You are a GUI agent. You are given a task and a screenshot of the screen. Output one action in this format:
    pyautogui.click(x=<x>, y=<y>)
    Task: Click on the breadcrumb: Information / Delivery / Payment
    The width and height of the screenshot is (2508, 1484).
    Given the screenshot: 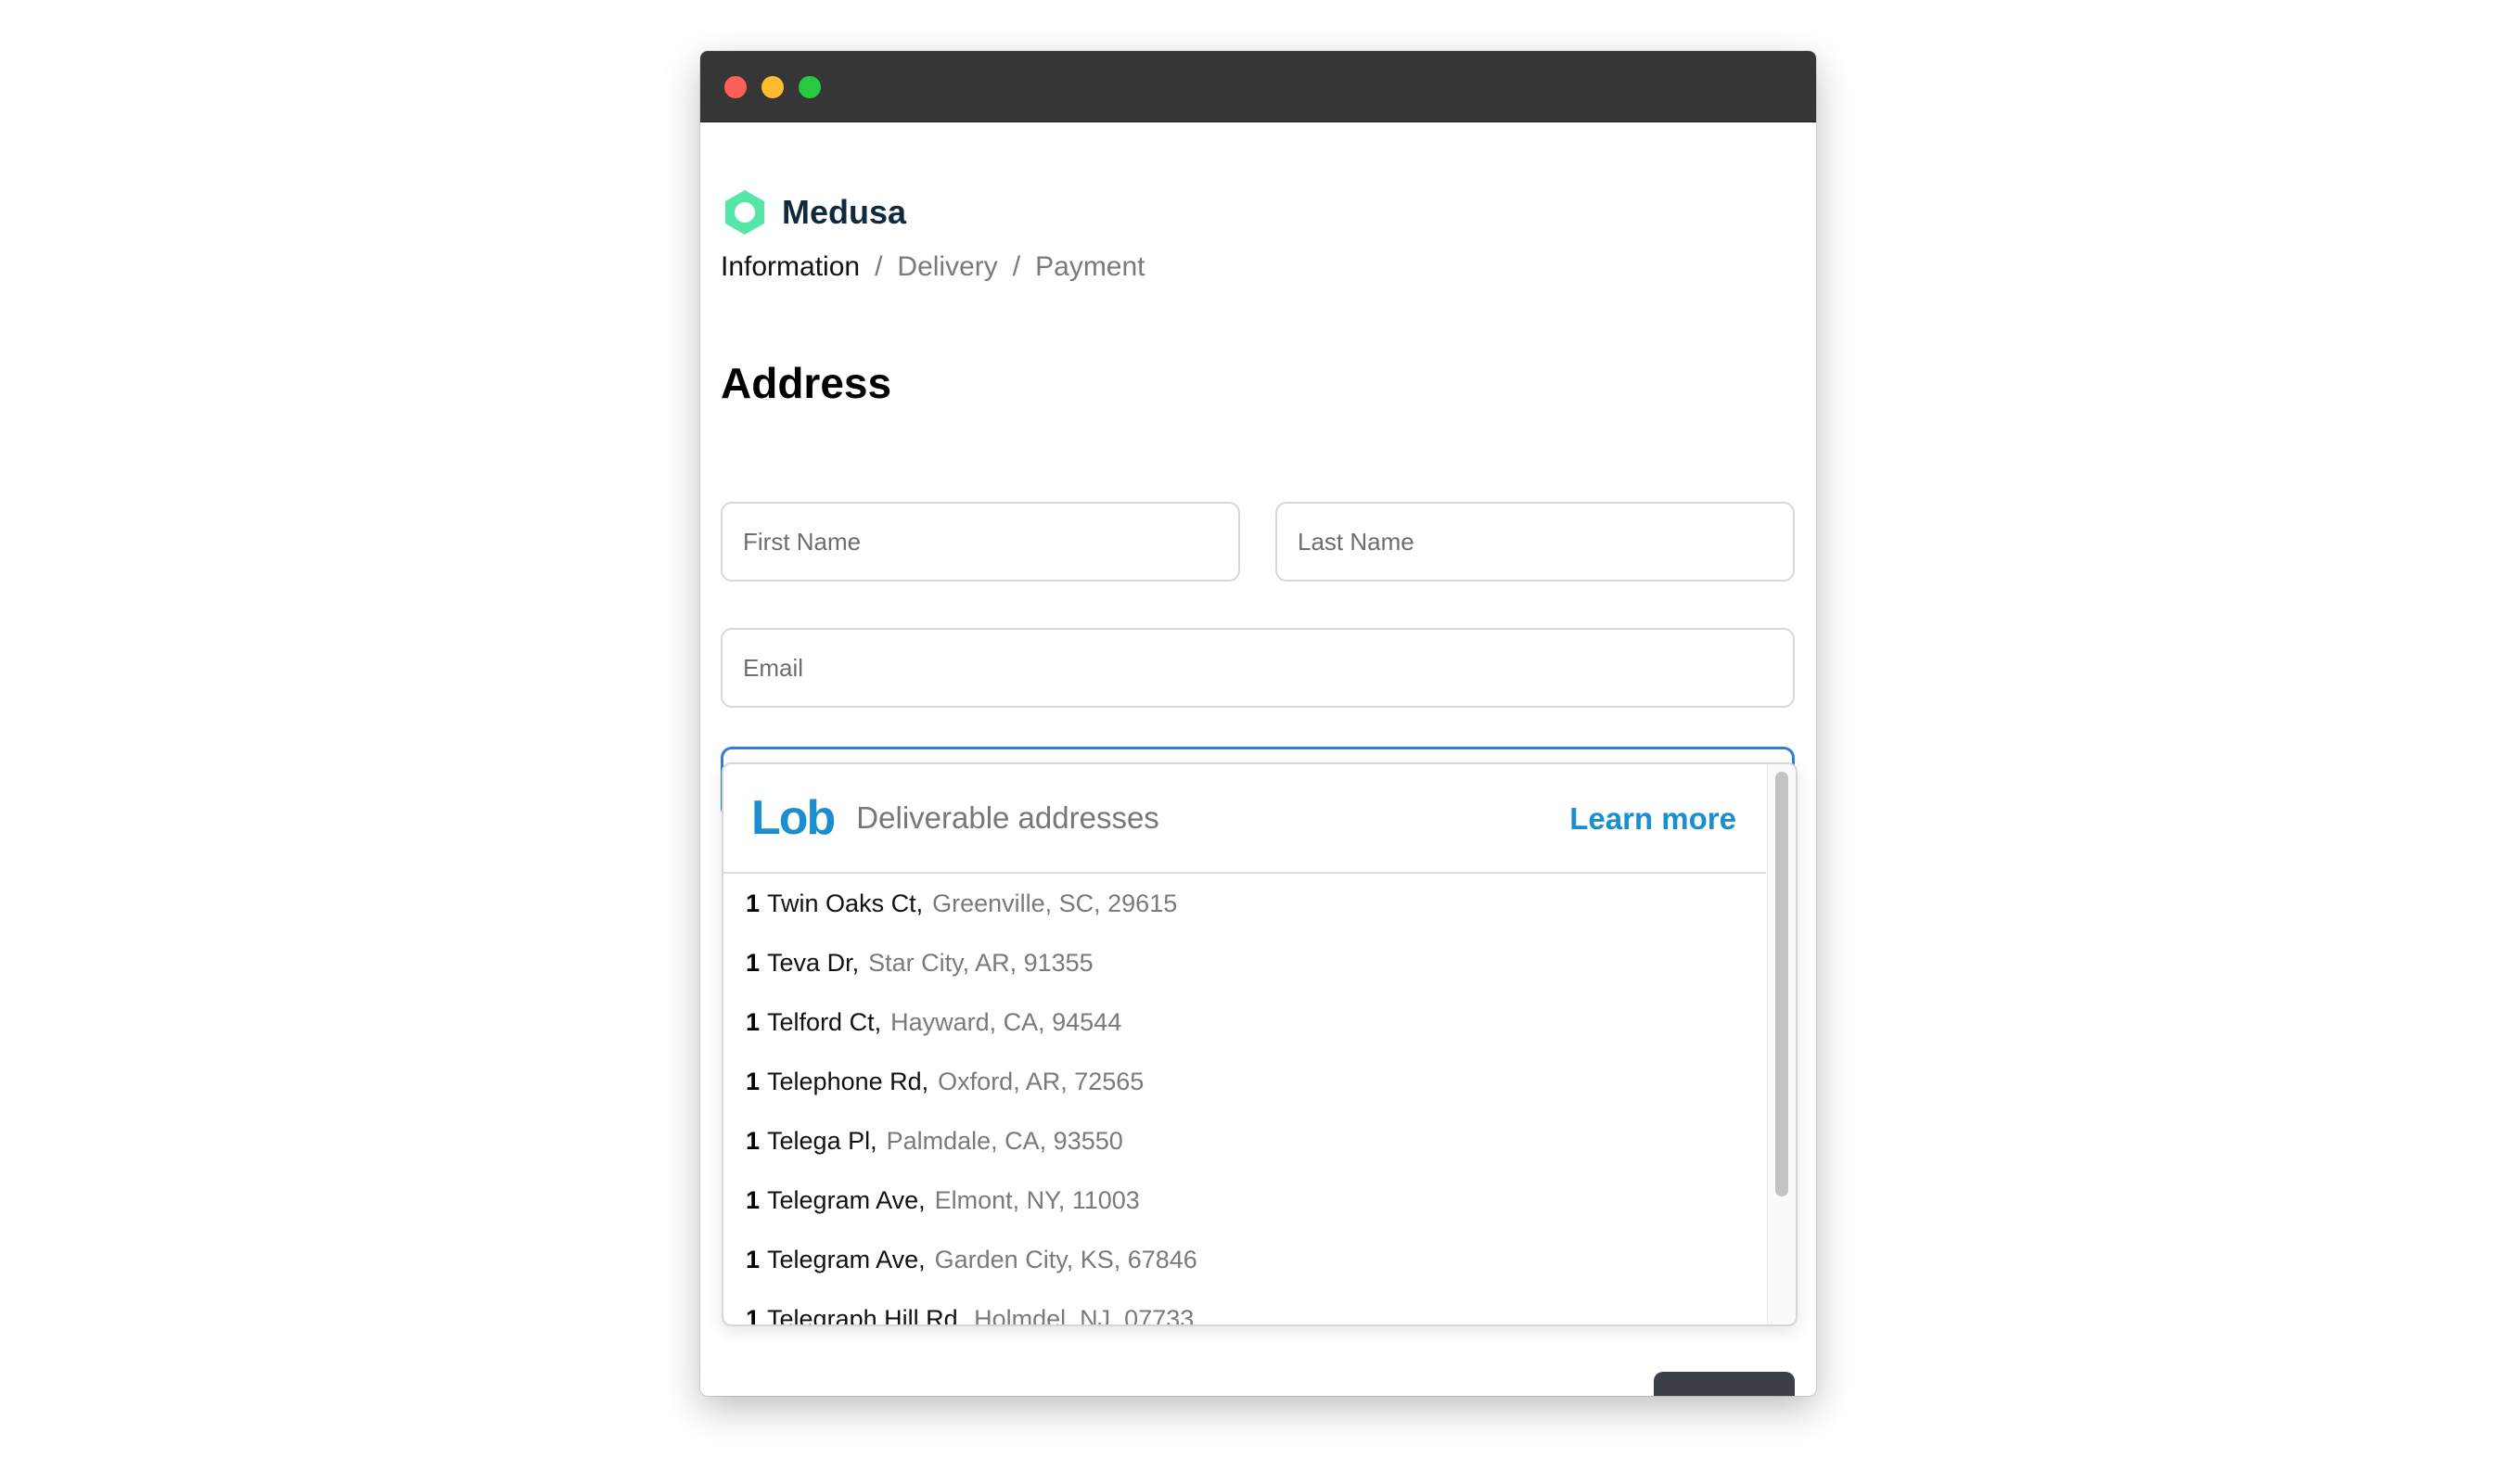 What is the action you would take?
    pyautogui.click(x=933, y=267)
    